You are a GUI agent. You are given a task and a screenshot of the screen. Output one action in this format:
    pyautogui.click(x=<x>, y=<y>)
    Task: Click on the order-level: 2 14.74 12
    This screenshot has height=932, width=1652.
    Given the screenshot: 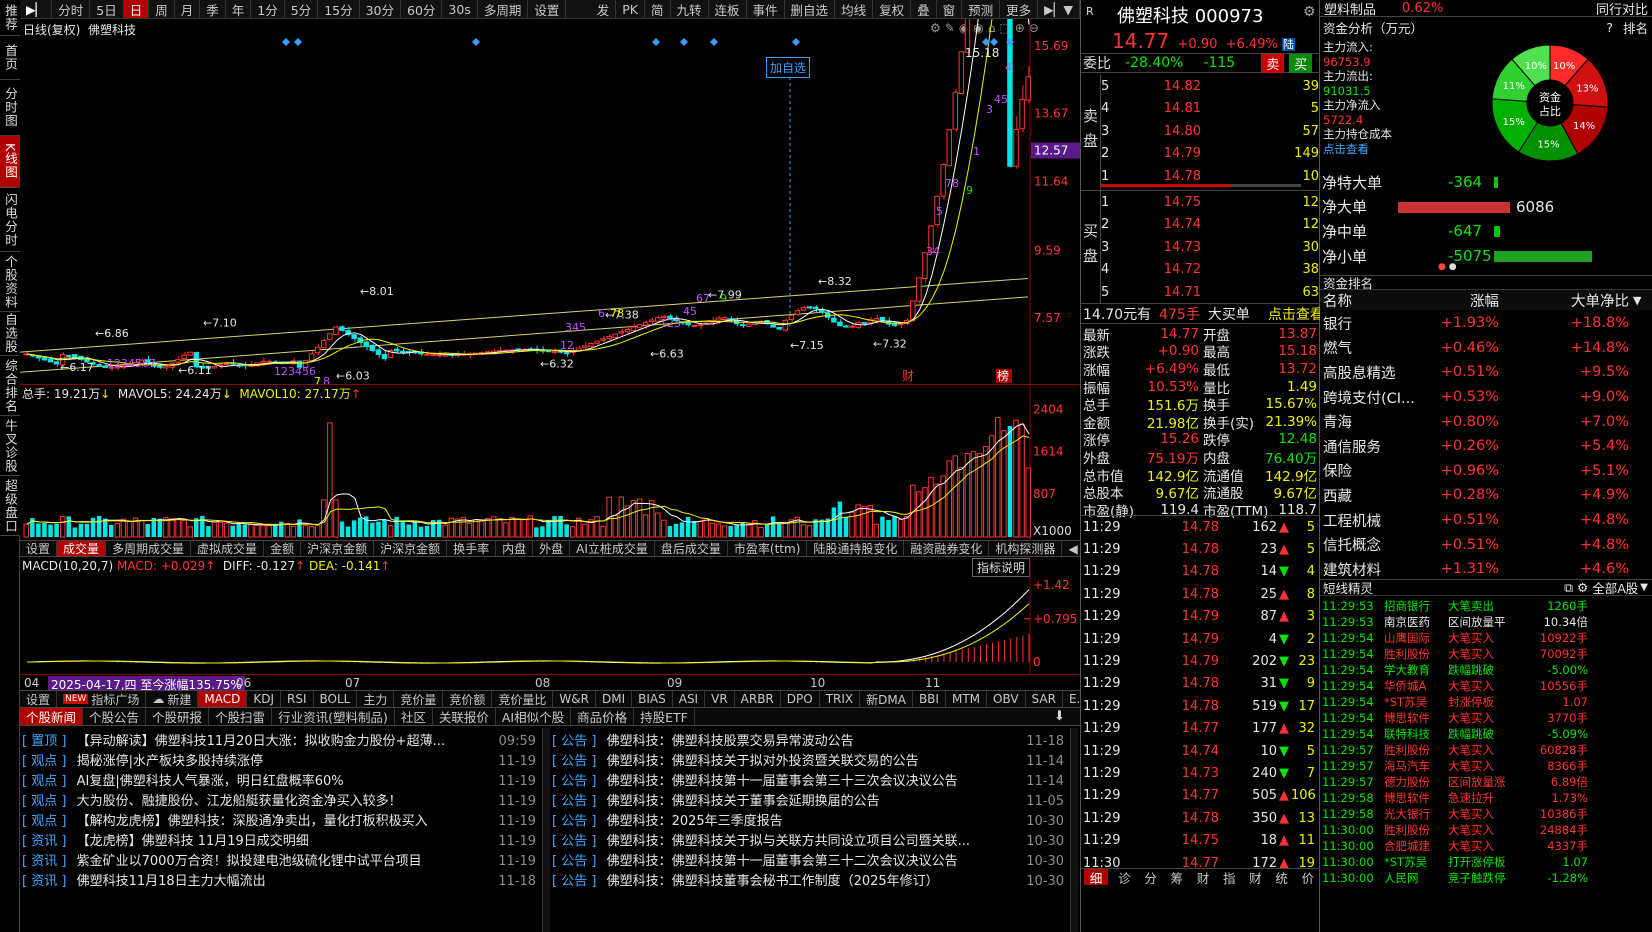 What is the action you would take?
    pyautogui.click(x=1211, y=225)
    